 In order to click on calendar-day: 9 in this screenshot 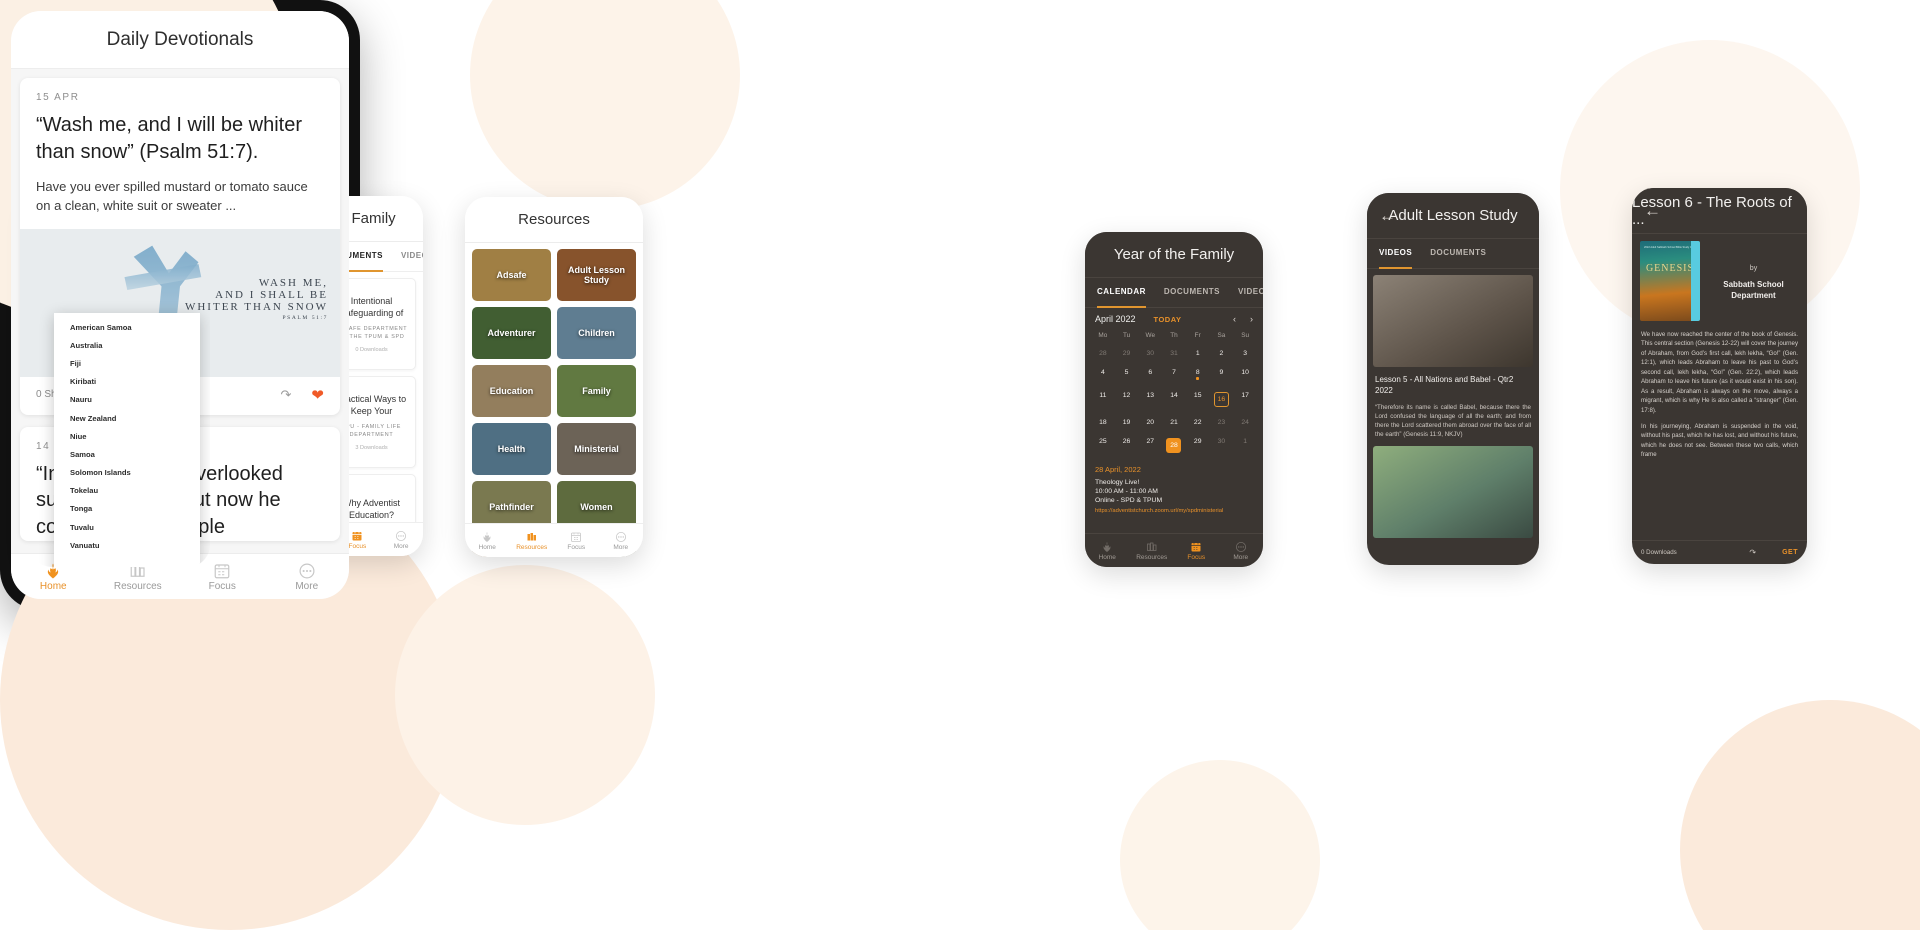, I will do `click(1222, 374)`.